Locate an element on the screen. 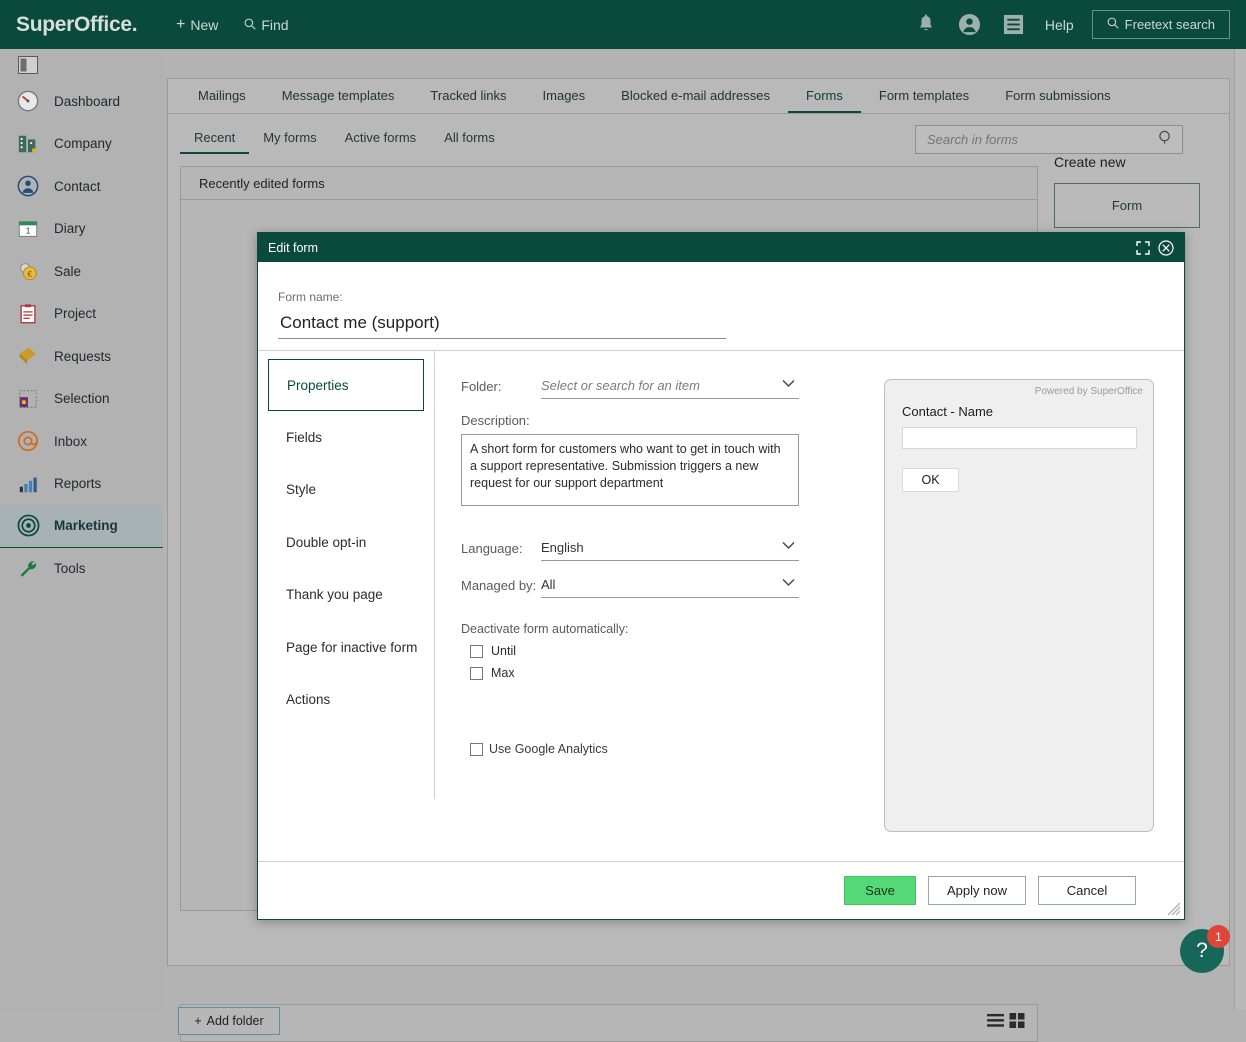  preview-field-input is located at coordinates (1019, 438).